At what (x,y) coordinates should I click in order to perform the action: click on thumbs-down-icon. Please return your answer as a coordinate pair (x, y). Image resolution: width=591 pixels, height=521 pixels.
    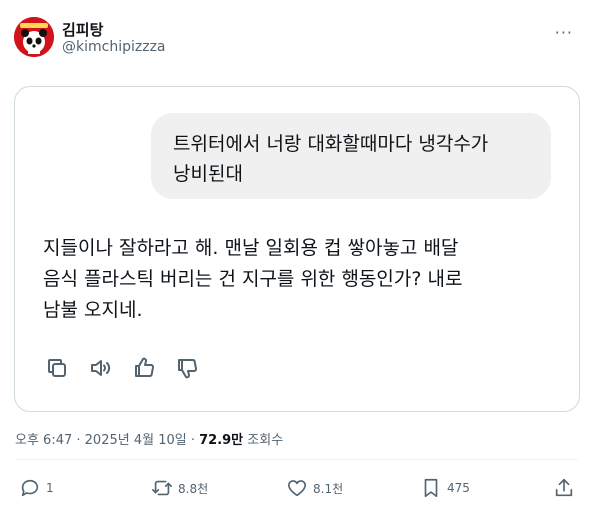
    Looking at the image, I should click on (187, 368).